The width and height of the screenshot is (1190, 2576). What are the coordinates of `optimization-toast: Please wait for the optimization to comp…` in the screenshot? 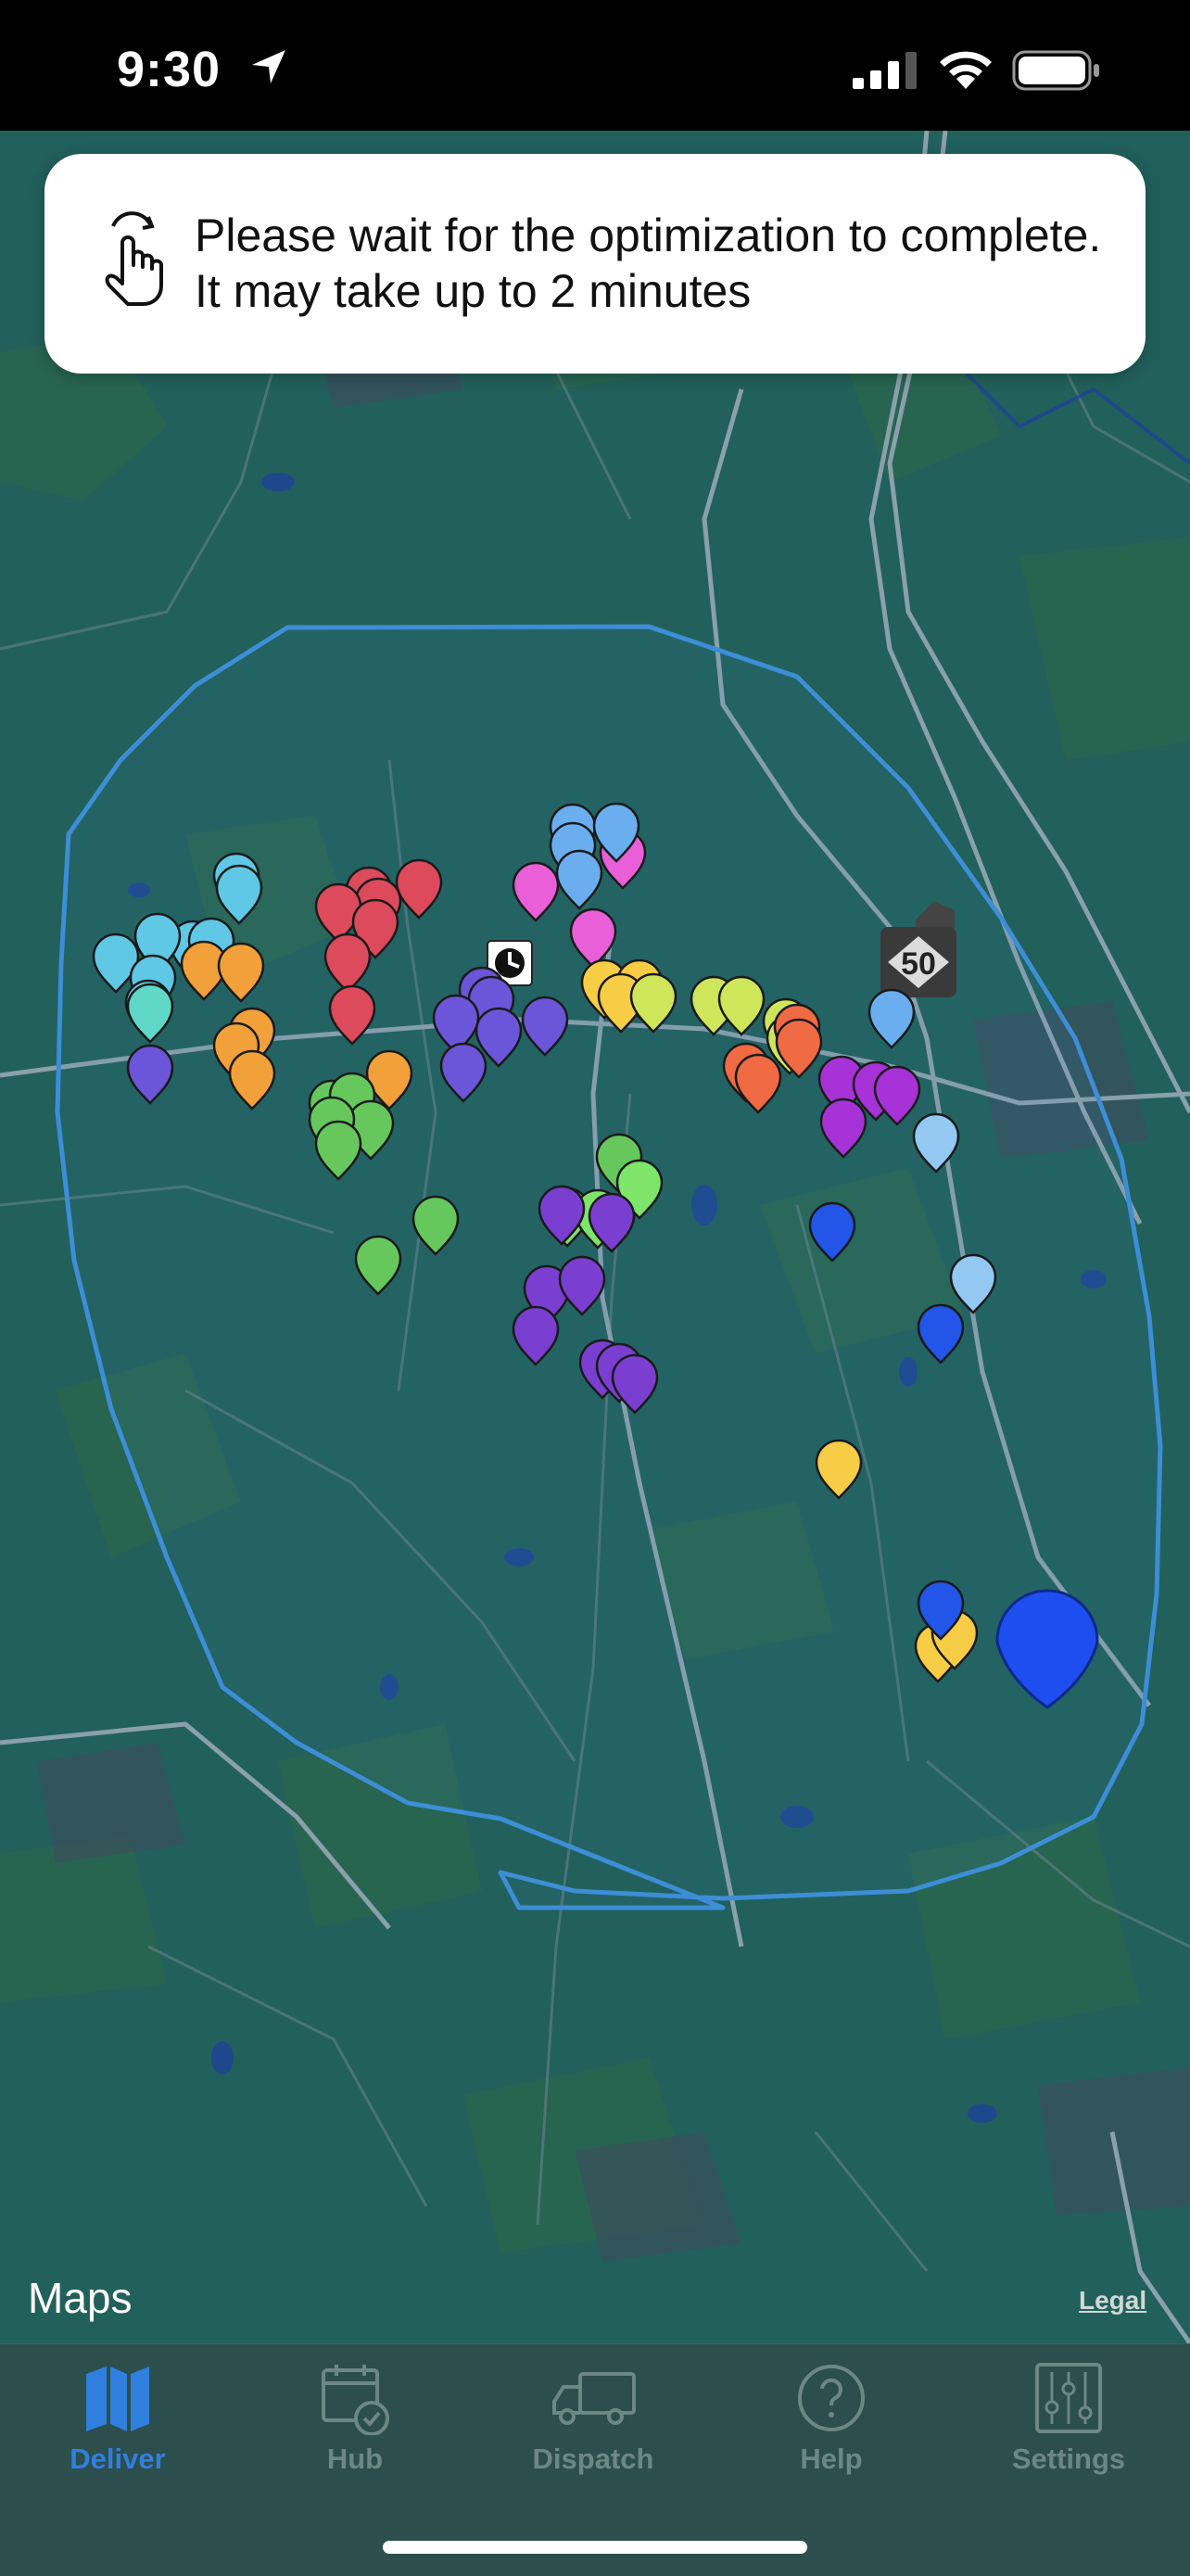 It's located at (595, 264).